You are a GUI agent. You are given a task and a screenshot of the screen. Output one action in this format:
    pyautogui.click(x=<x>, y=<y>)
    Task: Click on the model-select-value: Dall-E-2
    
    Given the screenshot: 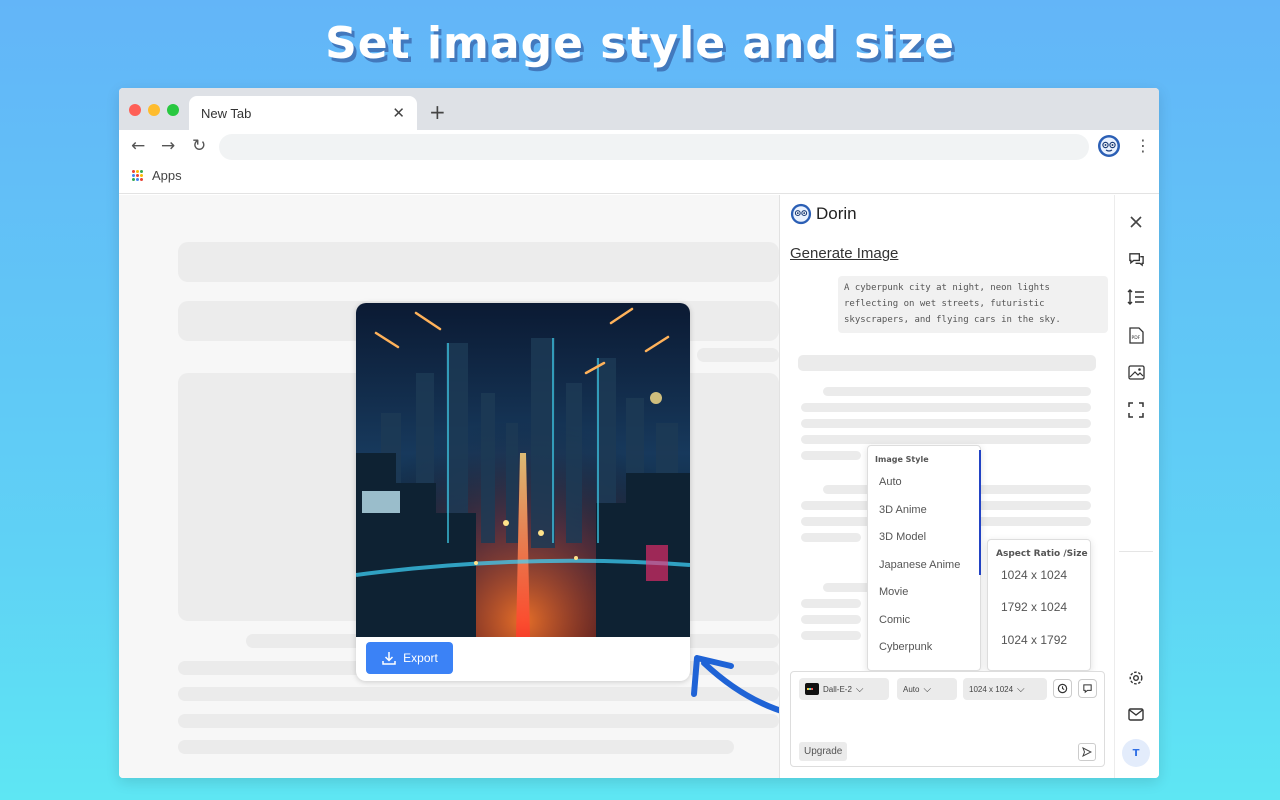 What is the action you would take?
    pyautogui.click(x=837, y=689)
    